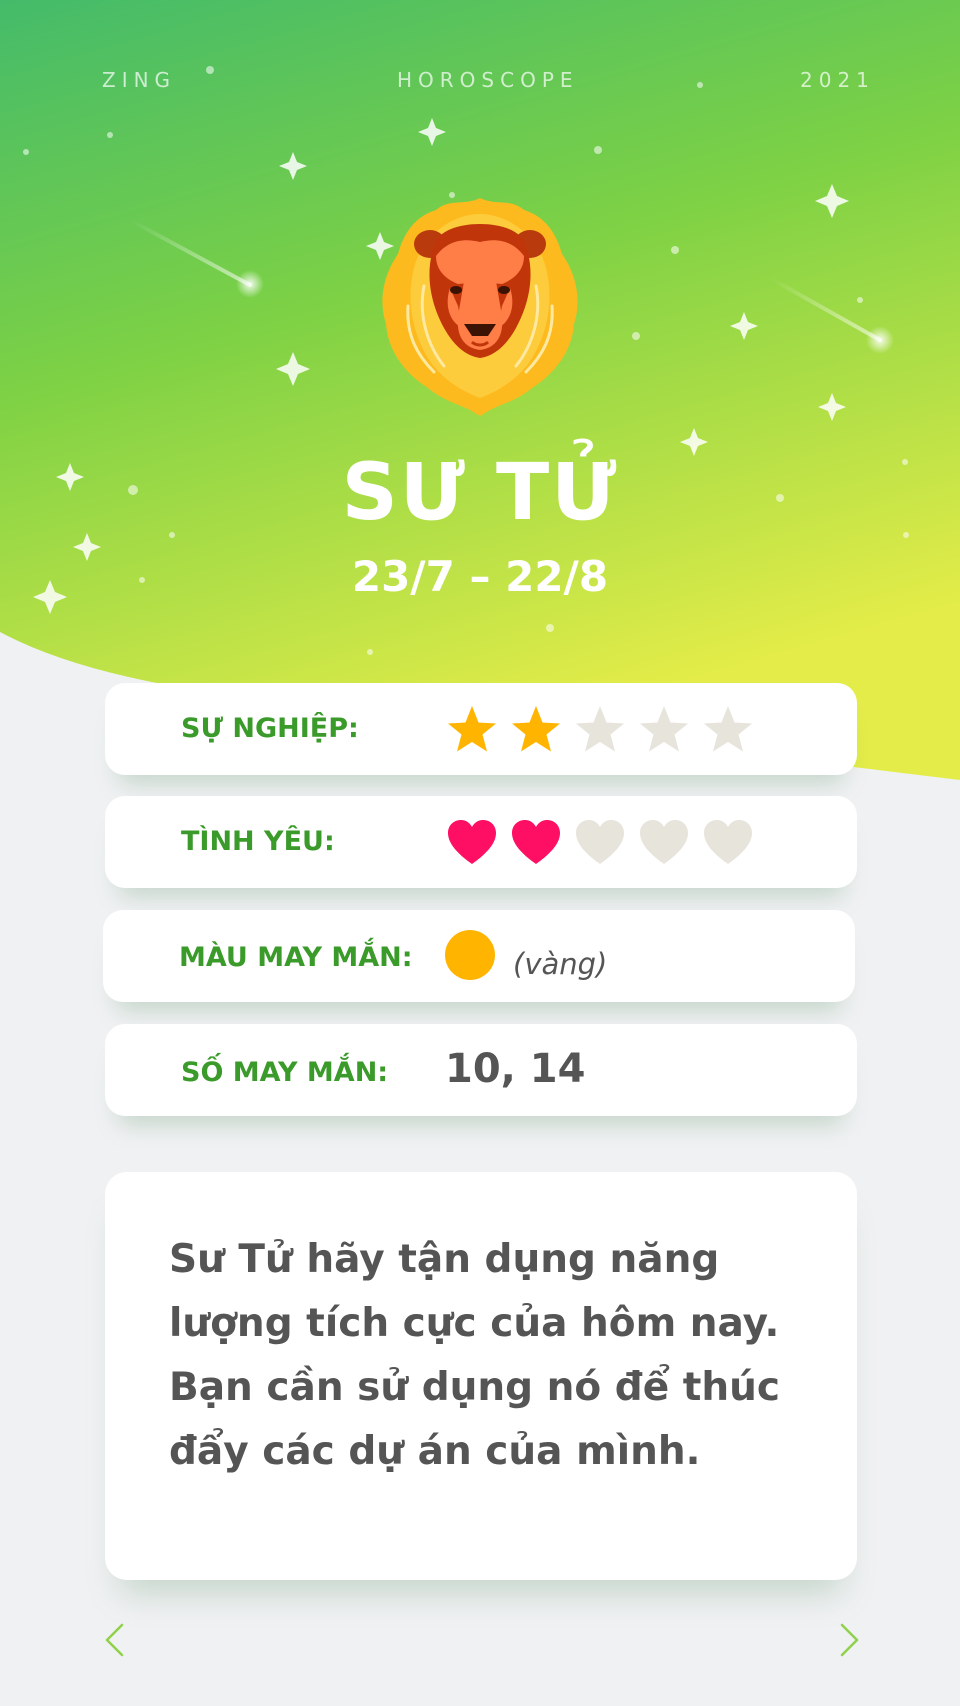 Image resolution: width=960 pixels, height=1706 pixels. Describe the element at coordinates (270, 728) in the screenshot. I see `career-label: SỰ NGHIỆP:` at that location.